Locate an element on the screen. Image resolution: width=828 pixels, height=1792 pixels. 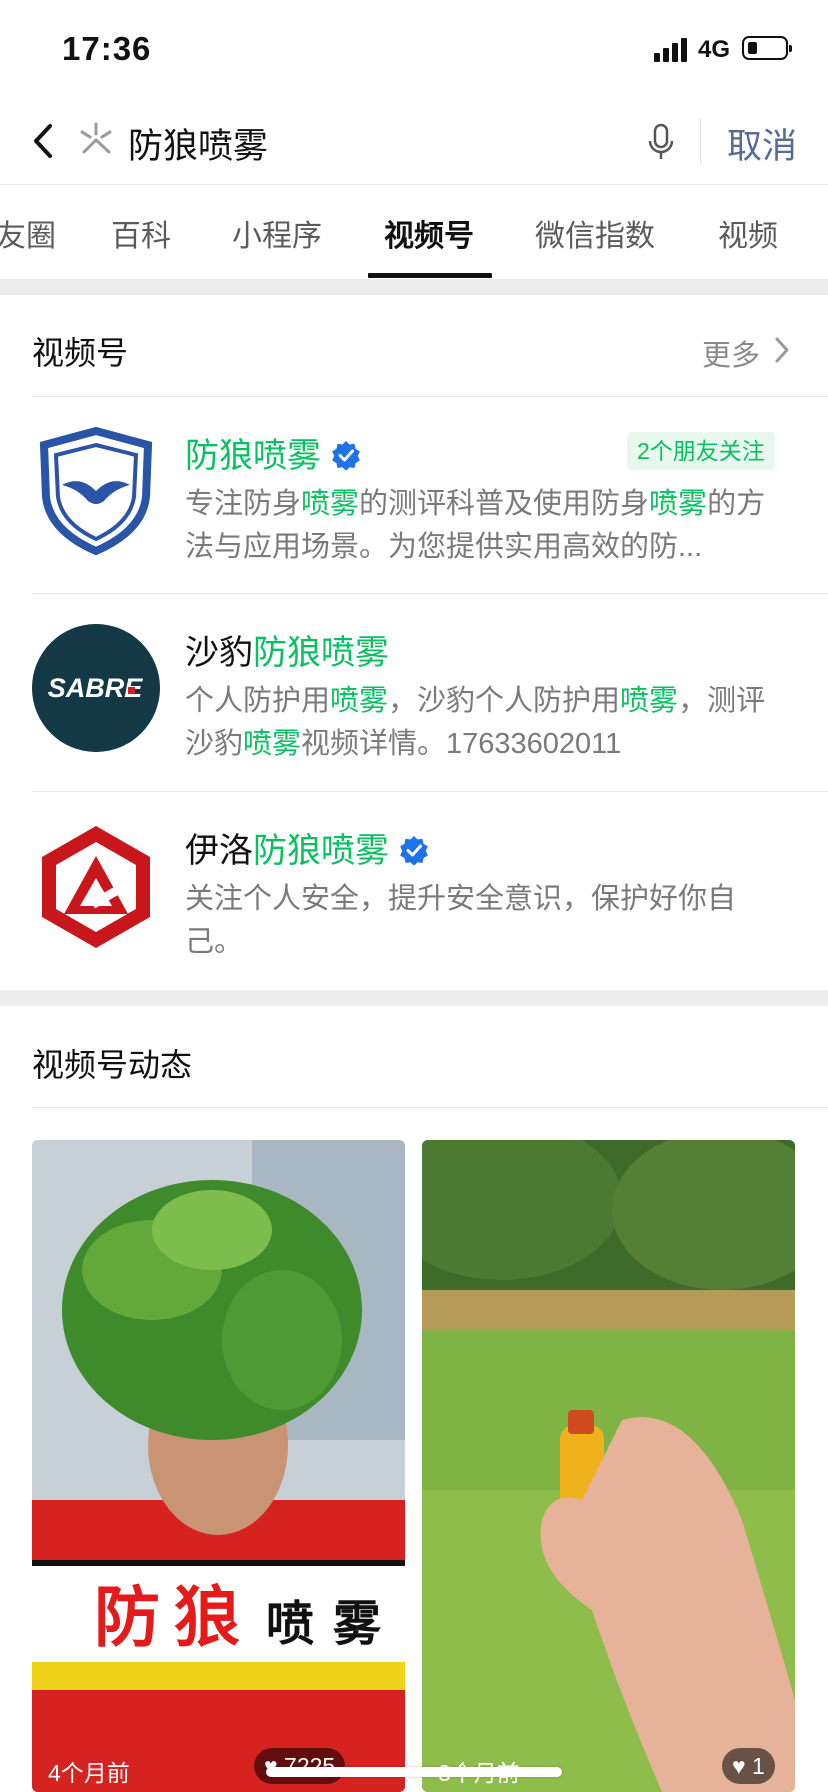
signal-icon is located at coordinates (670, 50).